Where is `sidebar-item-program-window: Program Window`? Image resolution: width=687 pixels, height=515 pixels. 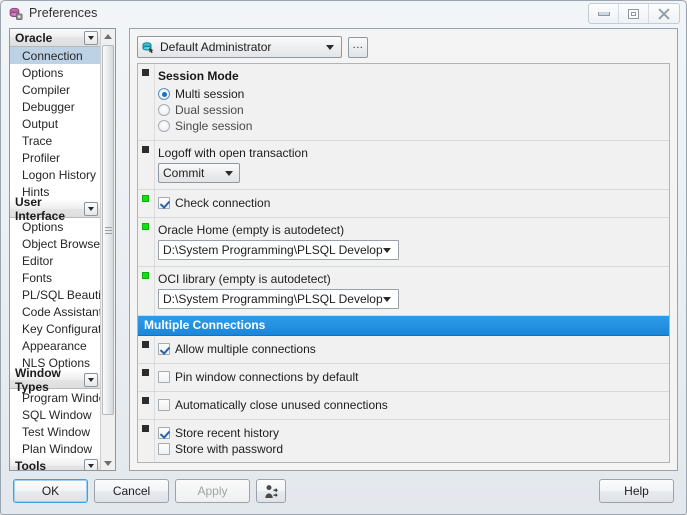
sidebar-item-program-window: Program Window is located at coordinates (55, 397).